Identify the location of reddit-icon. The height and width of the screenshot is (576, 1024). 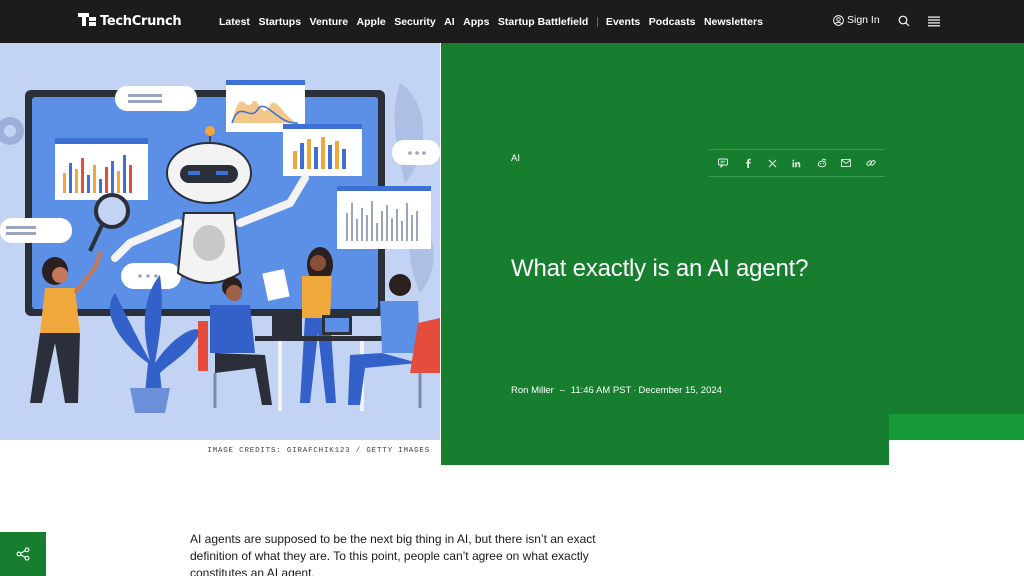
(822, 163).